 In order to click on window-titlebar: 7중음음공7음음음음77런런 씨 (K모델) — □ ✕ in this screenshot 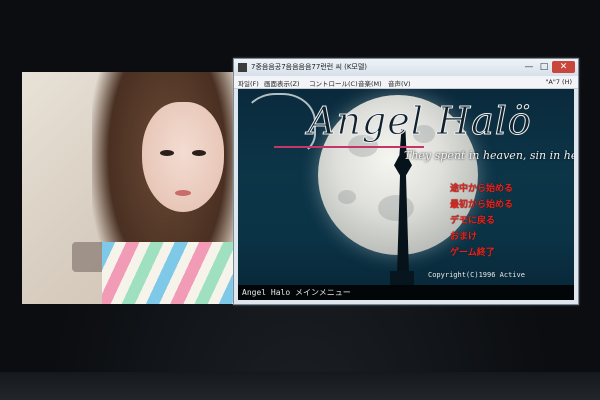, I will do `click(406, 67)`.